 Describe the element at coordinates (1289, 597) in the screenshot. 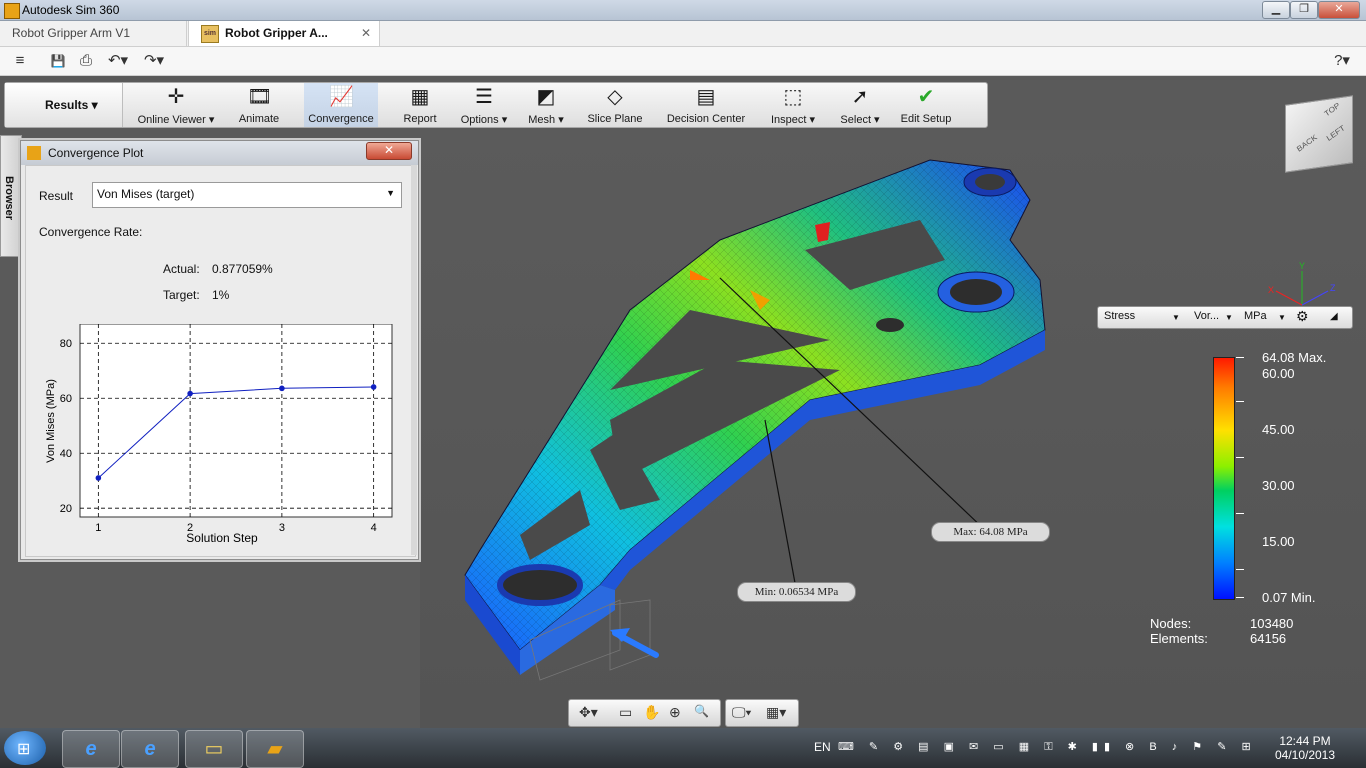

I see `legend-min-label: 0.07 Min.` at that location.